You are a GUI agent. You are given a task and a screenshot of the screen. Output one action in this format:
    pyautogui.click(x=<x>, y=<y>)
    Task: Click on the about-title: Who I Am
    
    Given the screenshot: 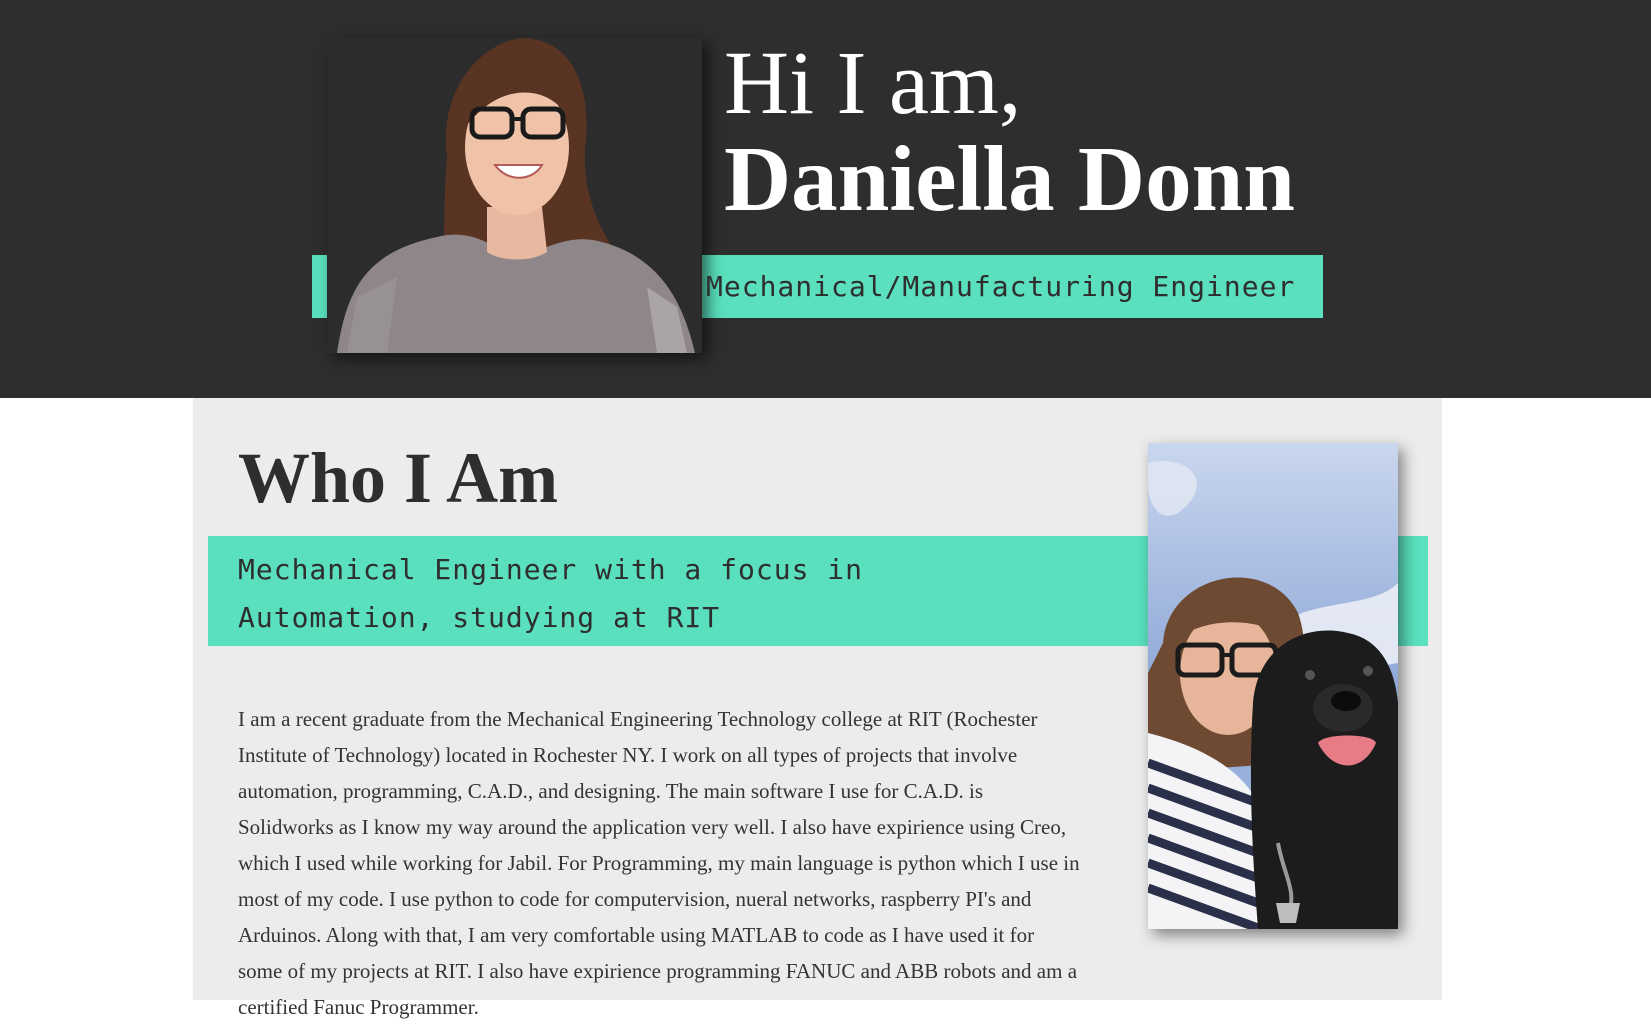 What is the action you would take?
    pyautogui.click(x=398, y=478)
    